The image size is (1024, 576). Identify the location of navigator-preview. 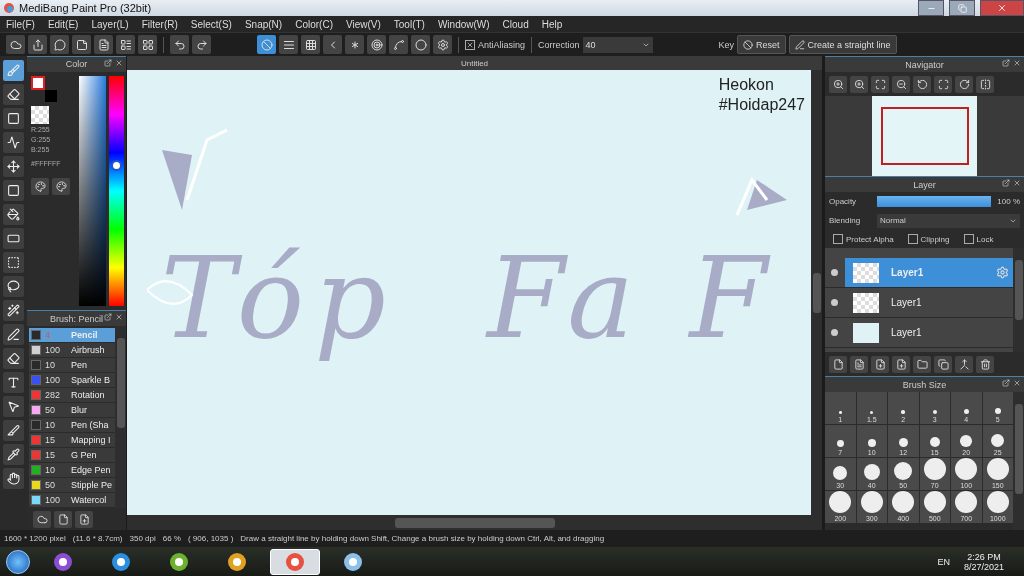
(924, 136).